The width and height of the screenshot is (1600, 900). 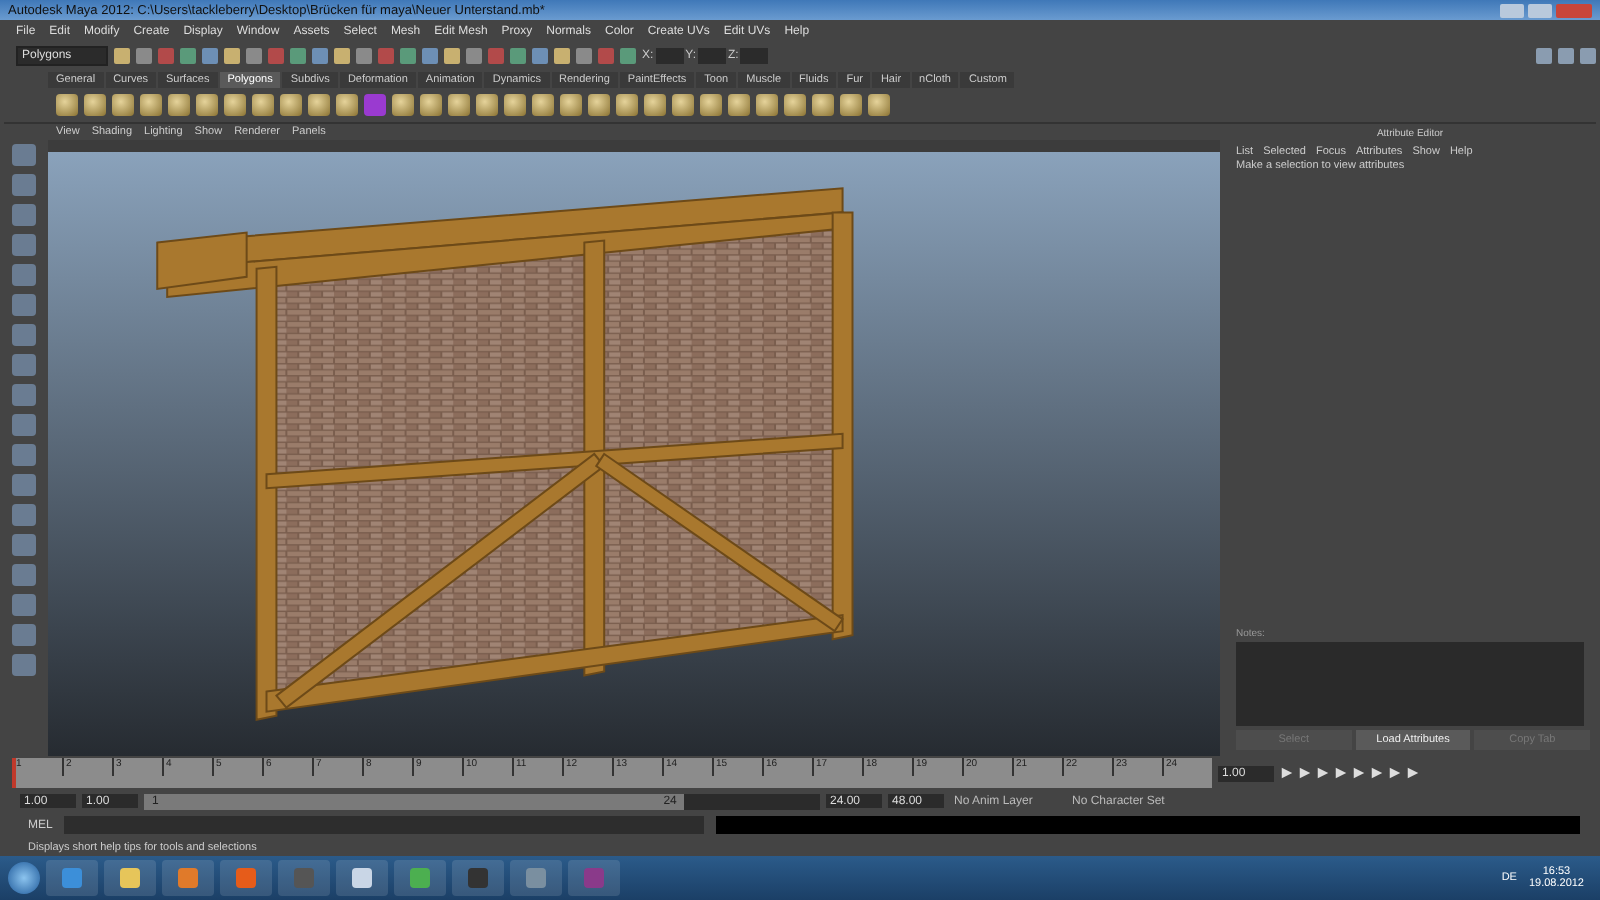 What do you see at coordinates (1540, 10) in the screenshot?
I see `maximize-button` at bounding box center [1540, 10].